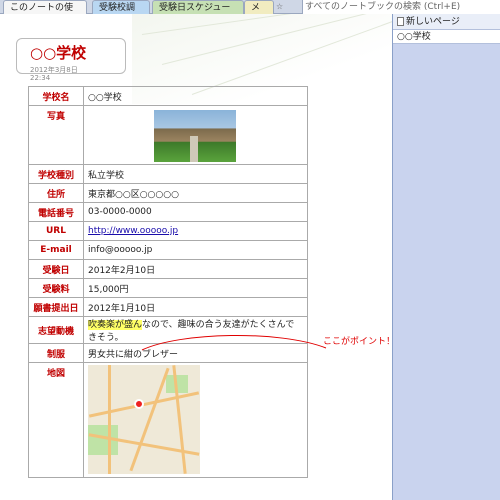 The width and height of the screenshot is (500, 500). Describe the element at coordinates (45, 13) in the screenshot. I see `tab-how-to-use: このノートの使い方` at that location.